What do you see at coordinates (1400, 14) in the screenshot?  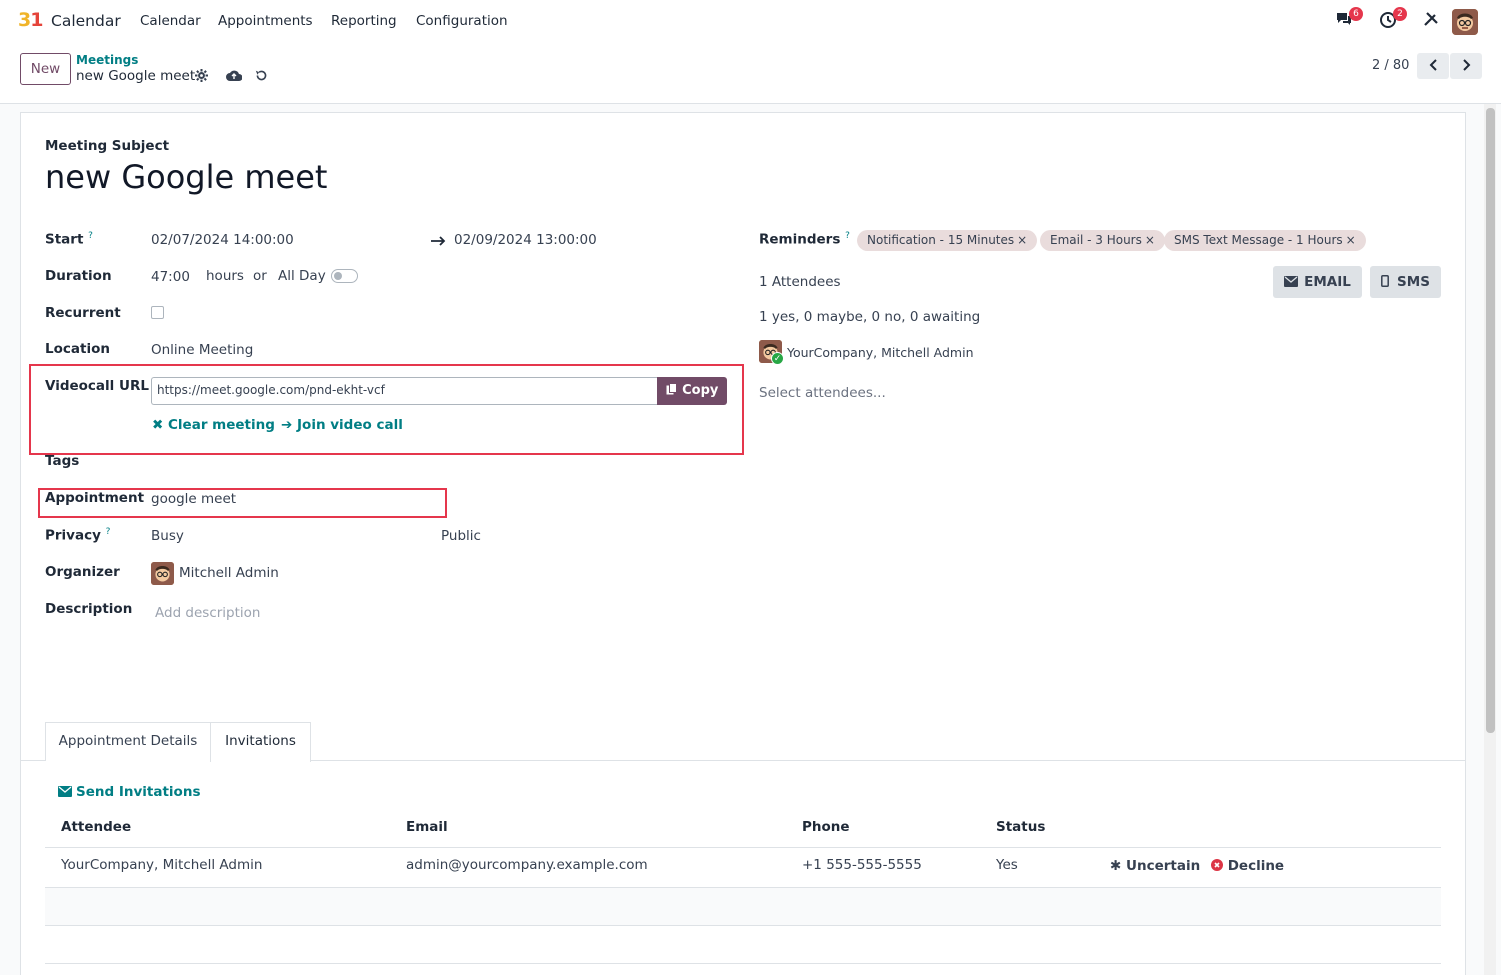 I see `activities-badge: 2` at bounding box center [1400, 14].